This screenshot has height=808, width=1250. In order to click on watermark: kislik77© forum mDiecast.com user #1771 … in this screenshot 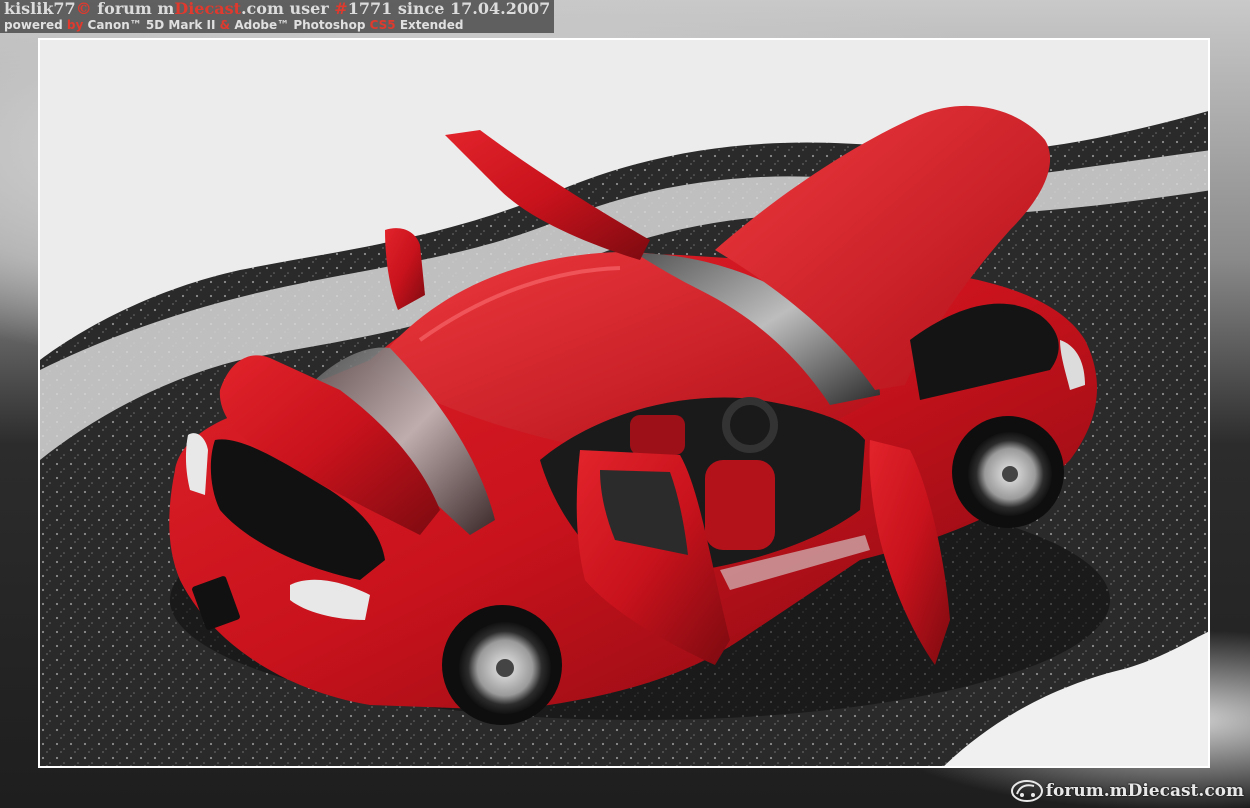, I will do `click(277, 16)`.